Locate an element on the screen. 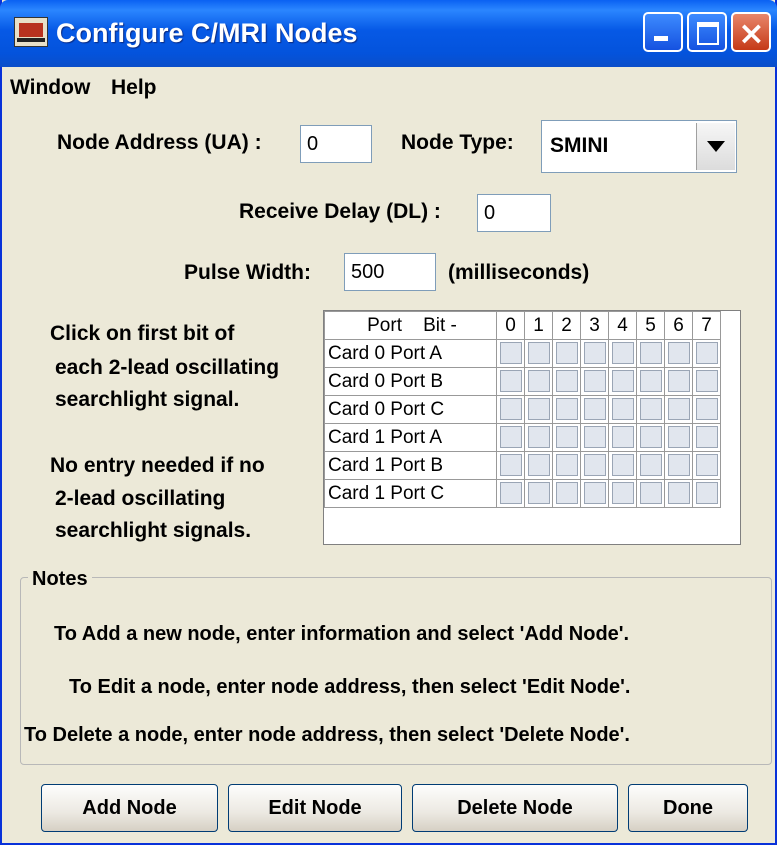 The image size is (777, 845). row-label: Card 1 Port C is located at coordinates (410, 493).